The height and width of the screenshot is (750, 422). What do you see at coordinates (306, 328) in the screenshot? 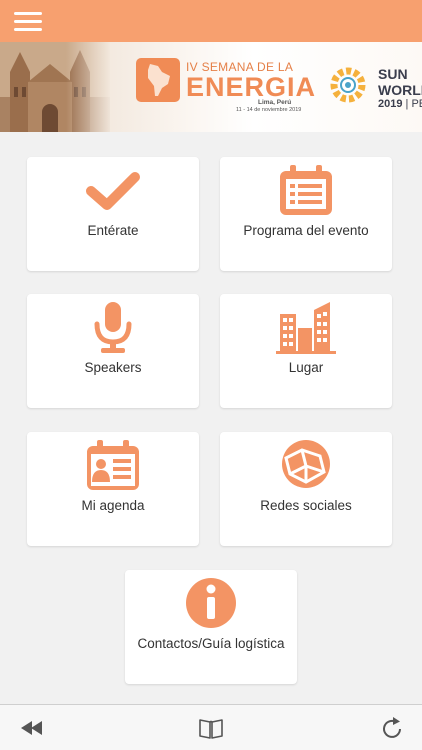
I see `buildings-icon` at bounding box center [306, 328].